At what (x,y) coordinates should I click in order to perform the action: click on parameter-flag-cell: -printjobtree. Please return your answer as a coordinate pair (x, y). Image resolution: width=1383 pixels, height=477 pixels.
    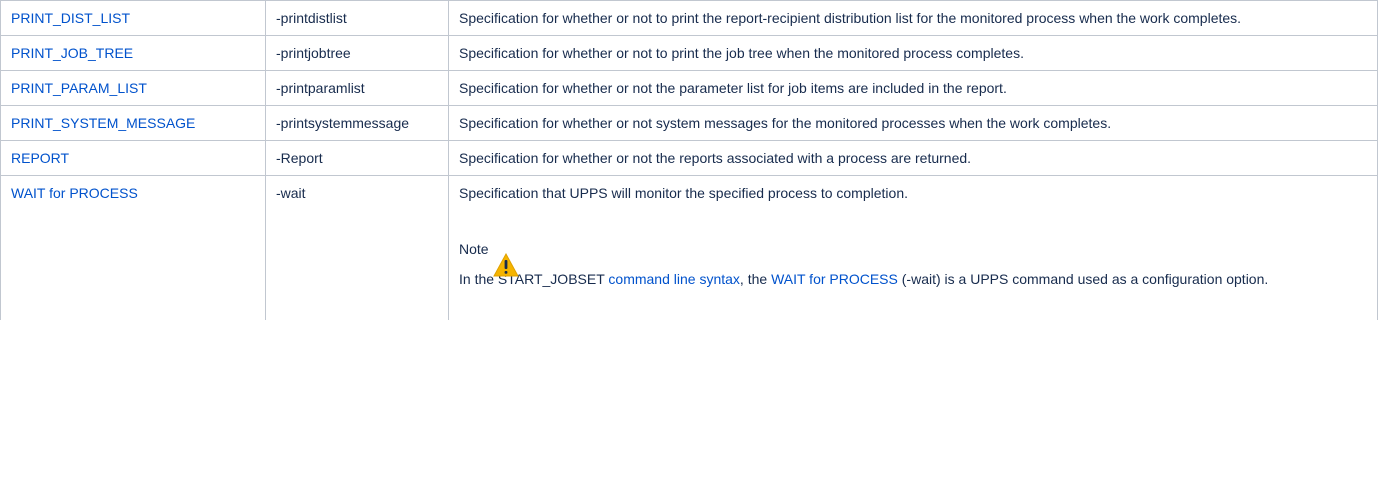
    Looking at the image, I should click on (357, 53).